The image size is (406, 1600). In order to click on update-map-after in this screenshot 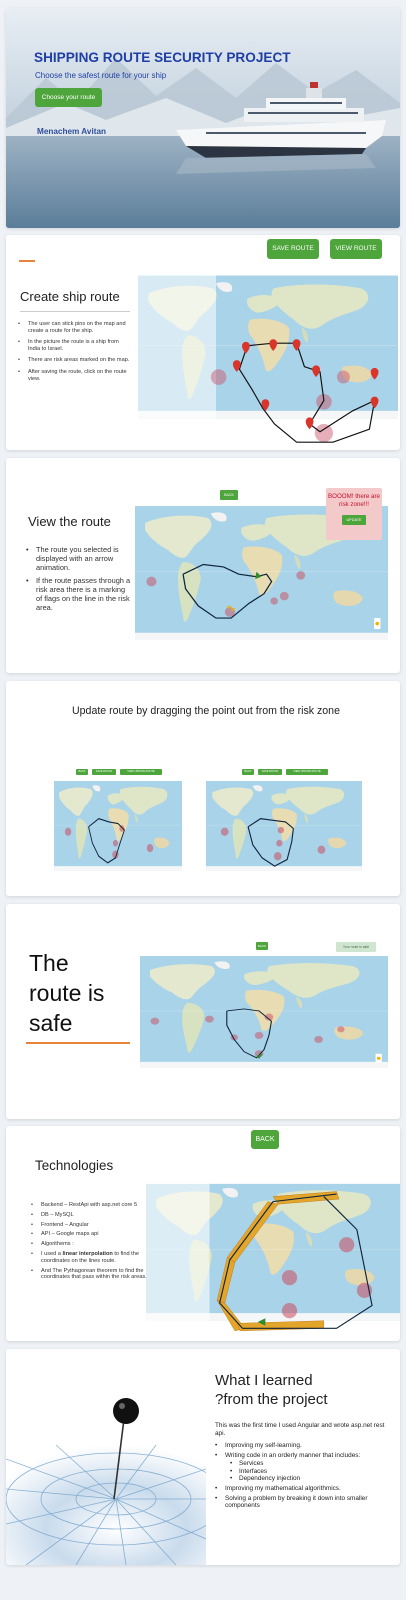, I will do `click(284, 826)`.